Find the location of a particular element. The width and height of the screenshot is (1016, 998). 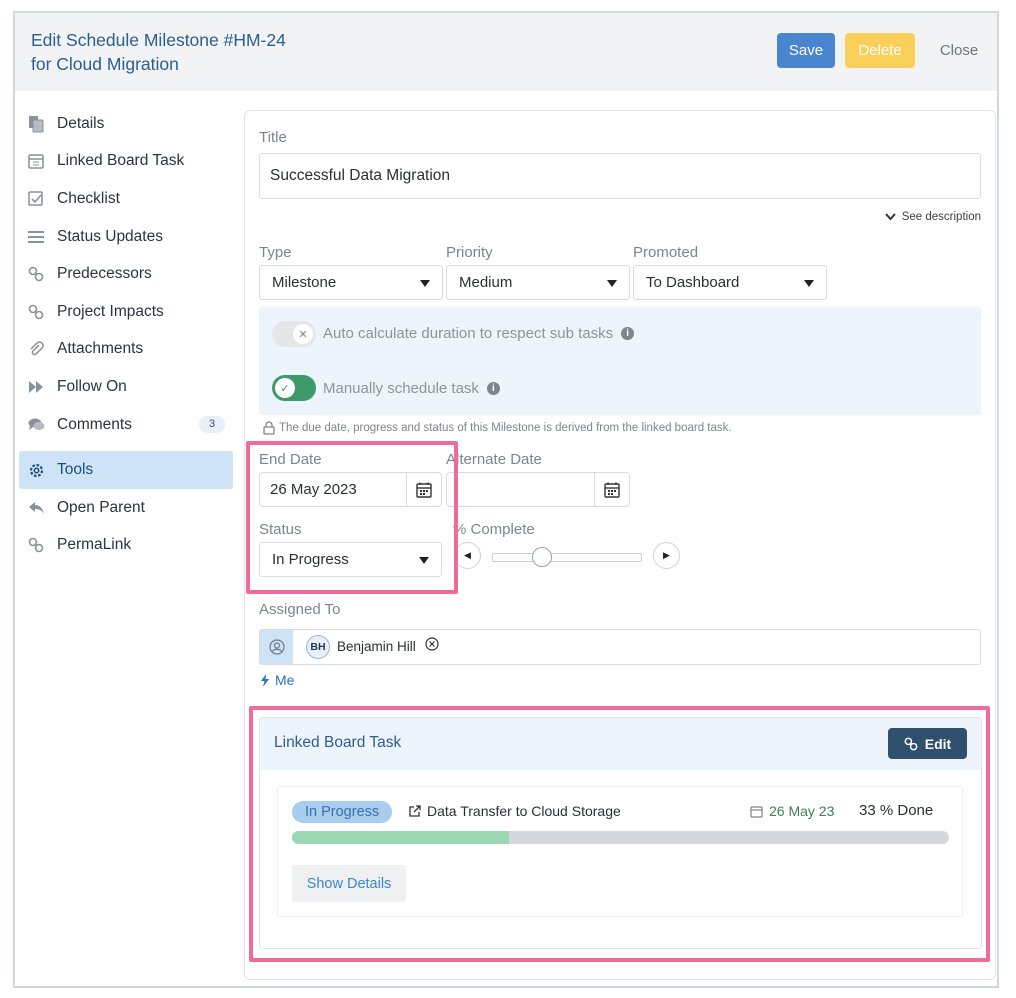

sidebar-item-permalink: PermaLink is located at coordinates (126, 546).